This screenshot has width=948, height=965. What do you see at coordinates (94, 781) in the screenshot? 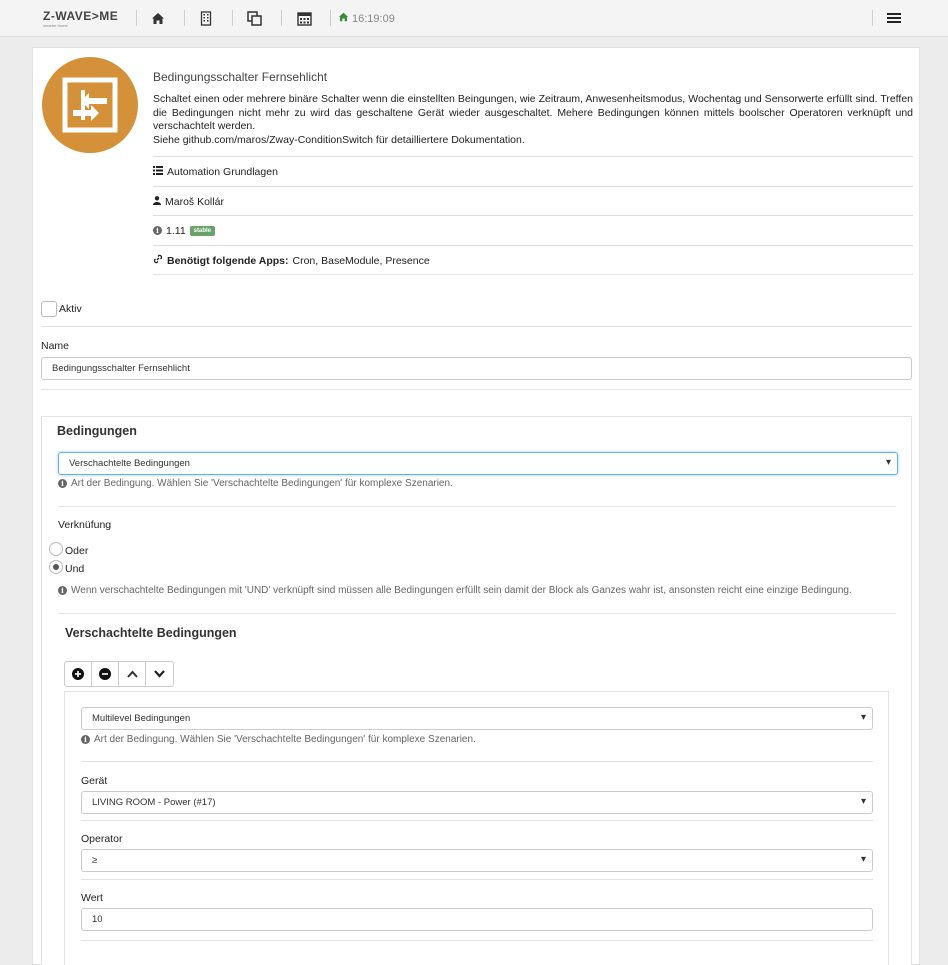
I see `device-label: Gerät` at bounding box center [94, 781].